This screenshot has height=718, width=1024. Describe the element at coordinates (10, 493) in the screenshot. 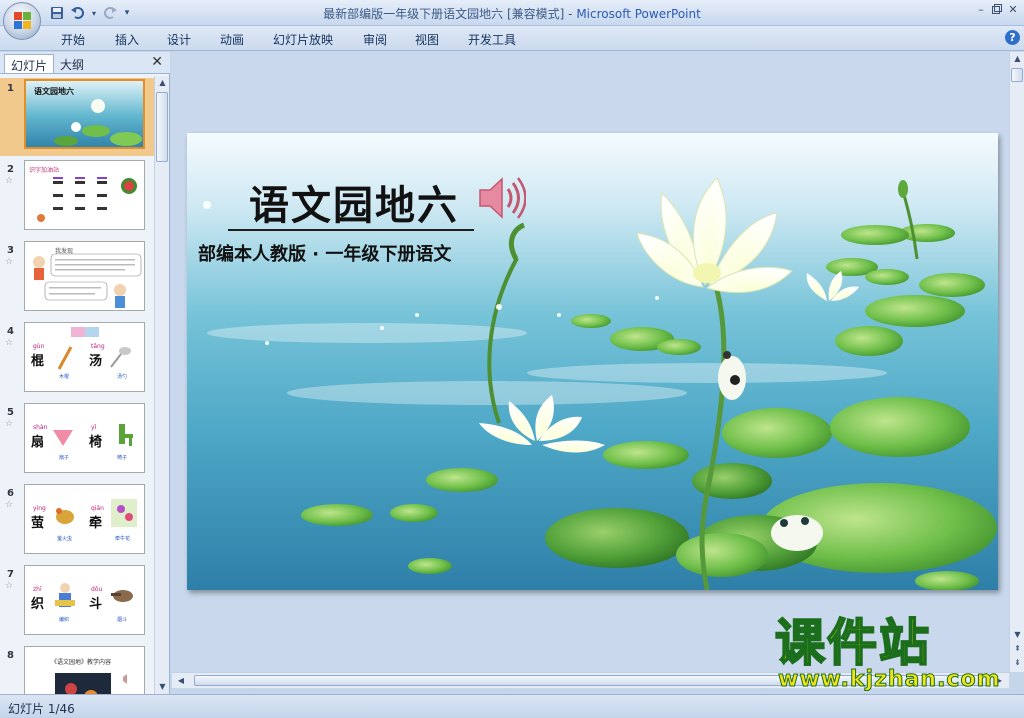

I see `thumbnail-number: 6` at that location.